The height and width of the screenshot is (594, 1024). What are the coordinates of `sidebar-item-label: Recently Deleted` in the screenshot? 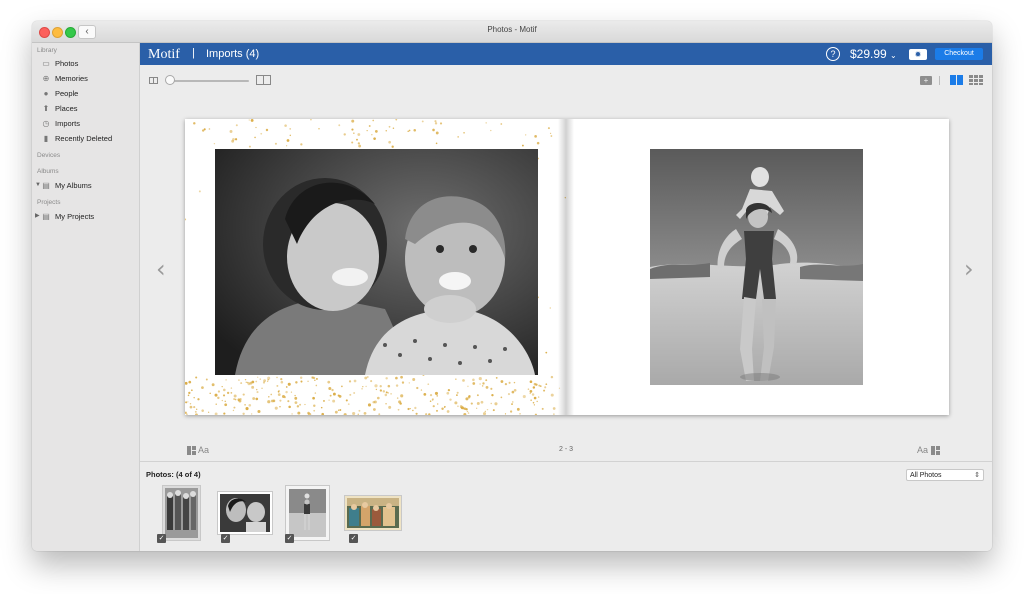 It's located at (84, 138).